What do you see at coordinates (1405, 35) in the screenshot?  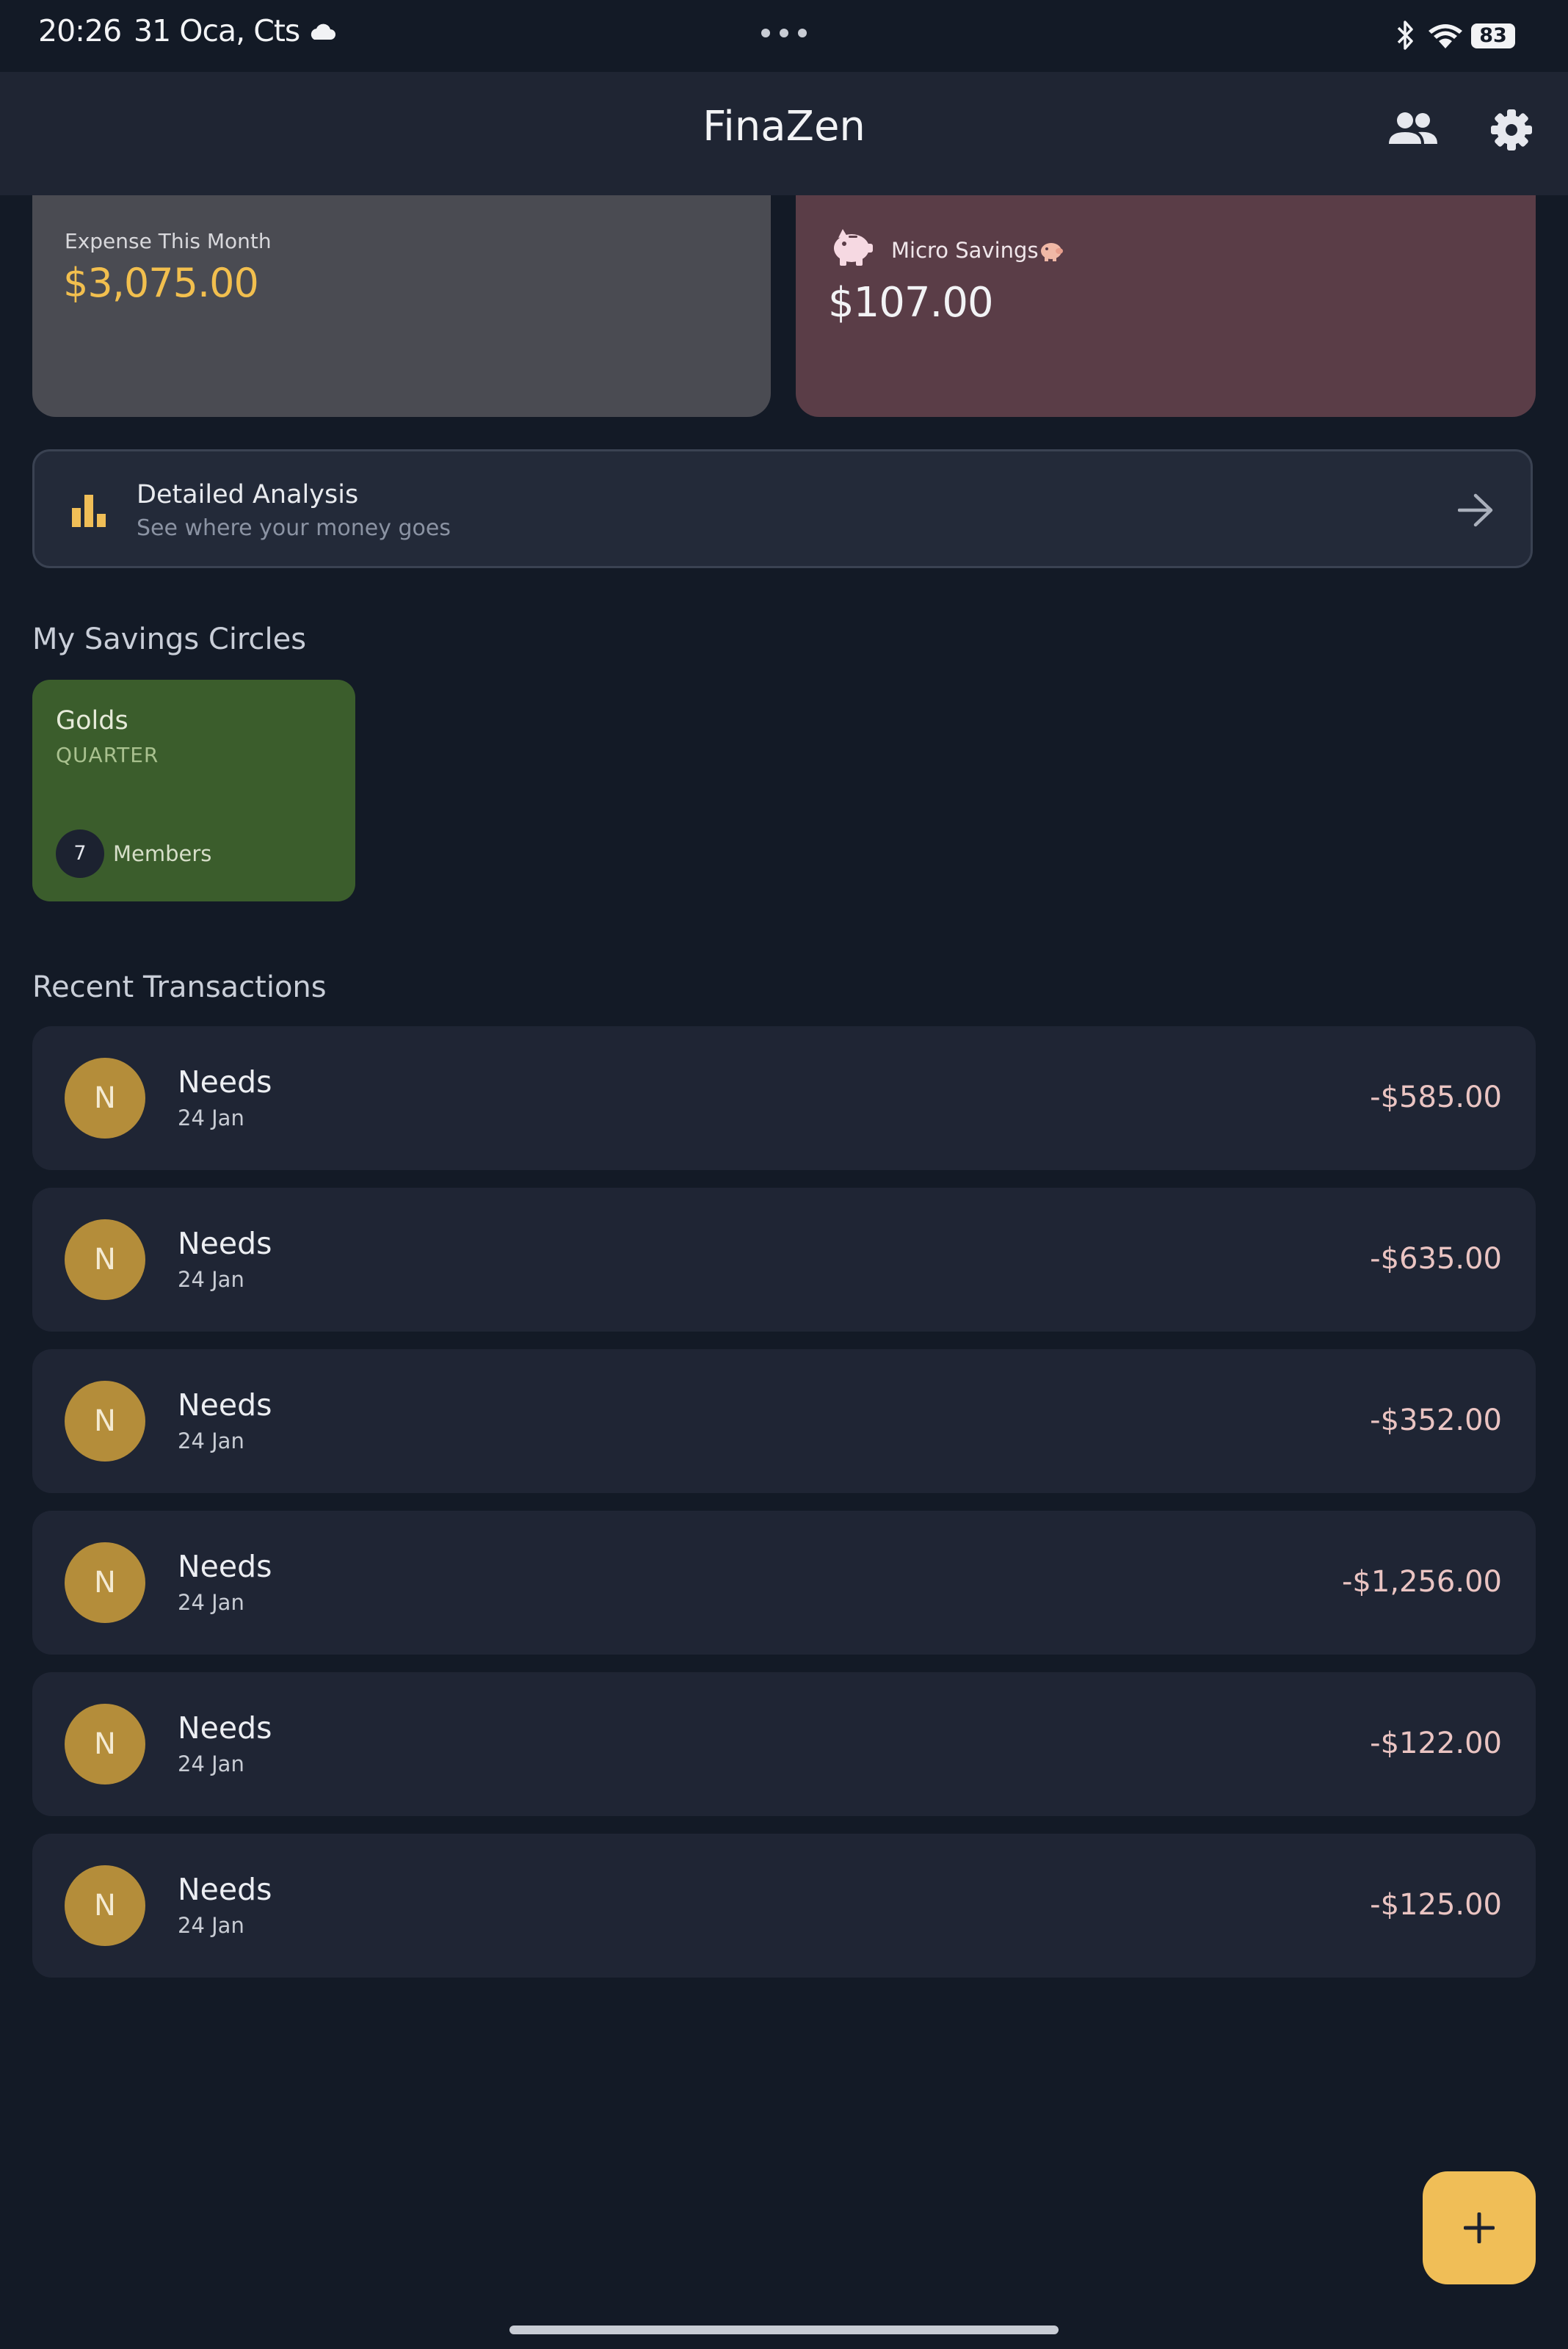 I see `bluetooth-icon` at bounding box center [1405, 35].